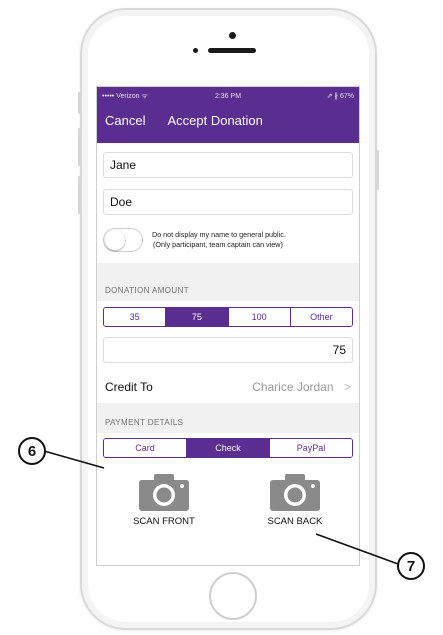  I want to click on scan-front-button: SCAN FRONT, so click(164, 499).